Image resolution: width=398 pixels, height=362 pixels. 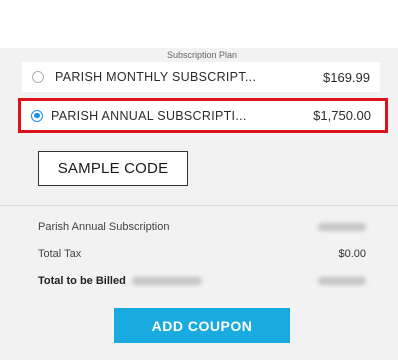 I want to click on redacted-date, so click(x=166, y=281).